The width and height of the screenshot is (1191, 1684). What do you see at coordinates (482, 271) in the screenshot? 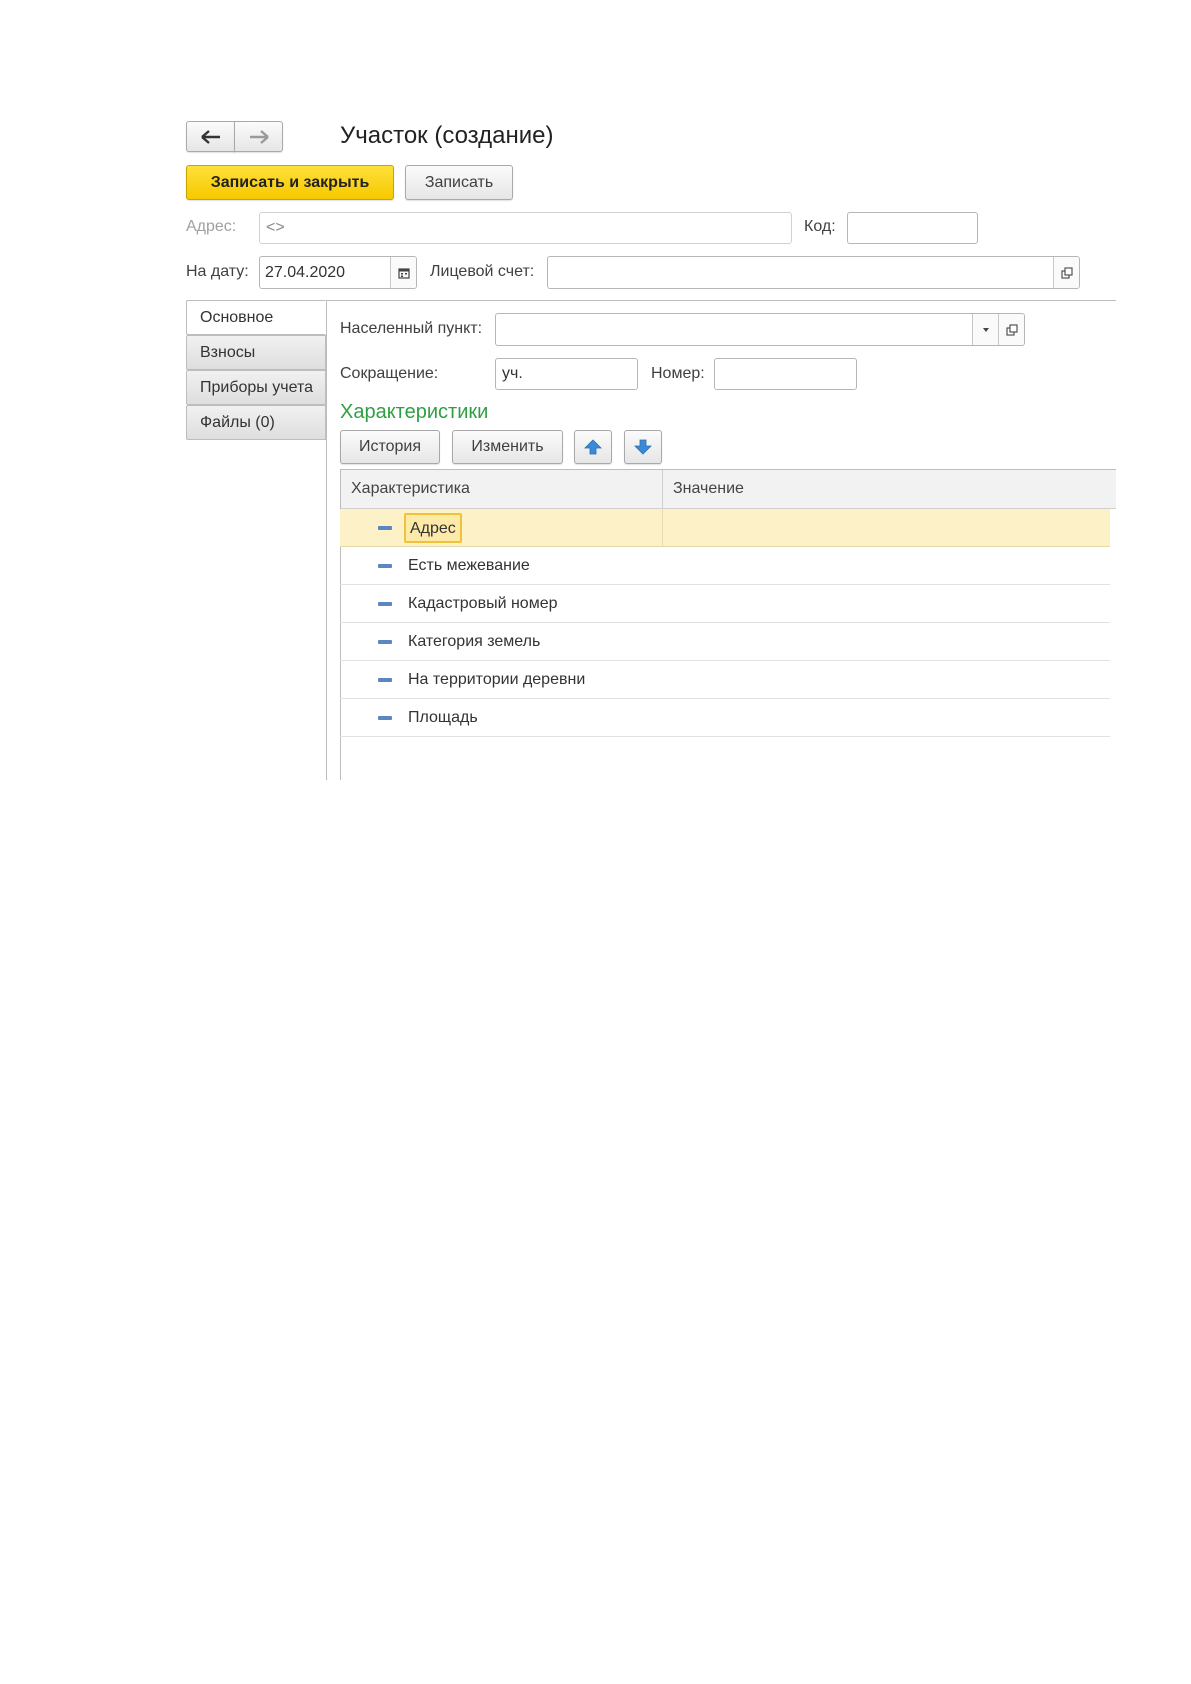
I see `account-label: Лицевой счет:` at bounding box center [482, 271].